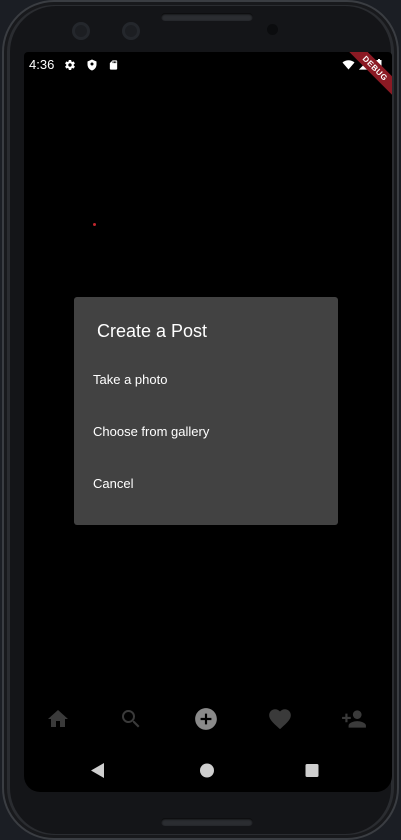  Describe the element at coordinates (97, 770) in the screenshot. I see `back-triangle-icon` at that location.